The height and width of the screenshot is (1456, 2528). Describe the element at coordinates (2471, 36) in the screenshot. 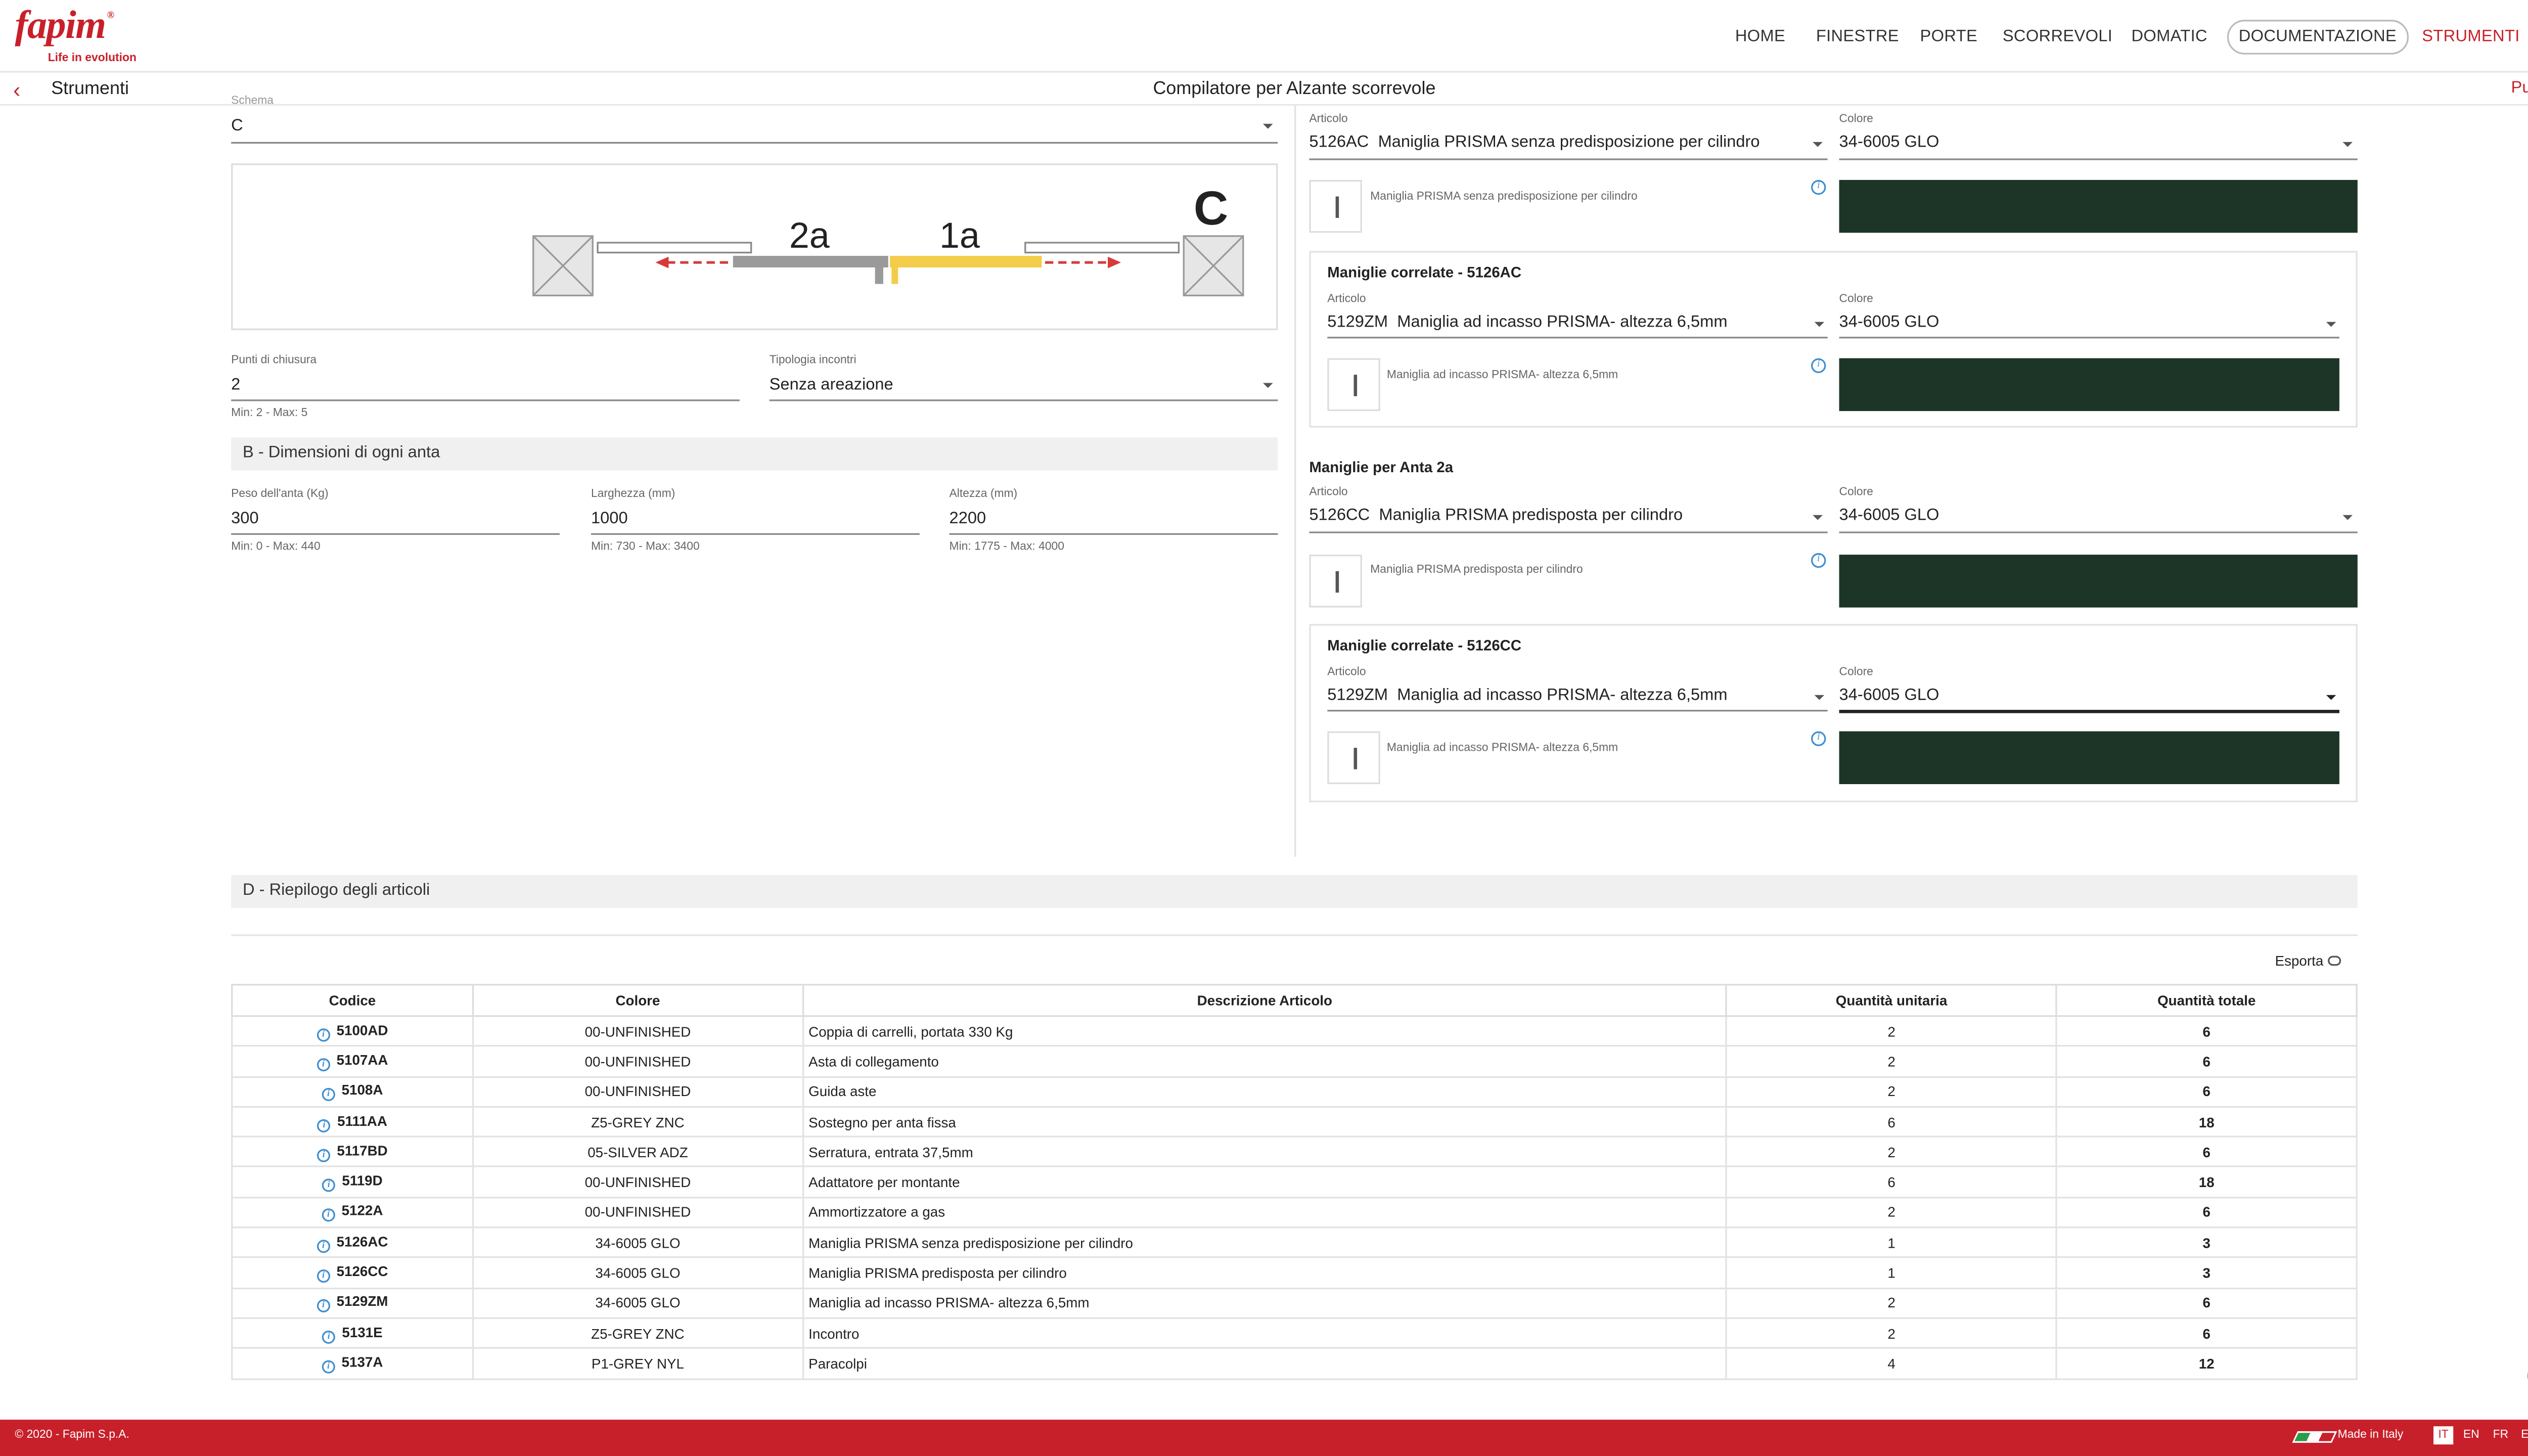

I see `nav-strumenti: STRUMENTI` at that location.